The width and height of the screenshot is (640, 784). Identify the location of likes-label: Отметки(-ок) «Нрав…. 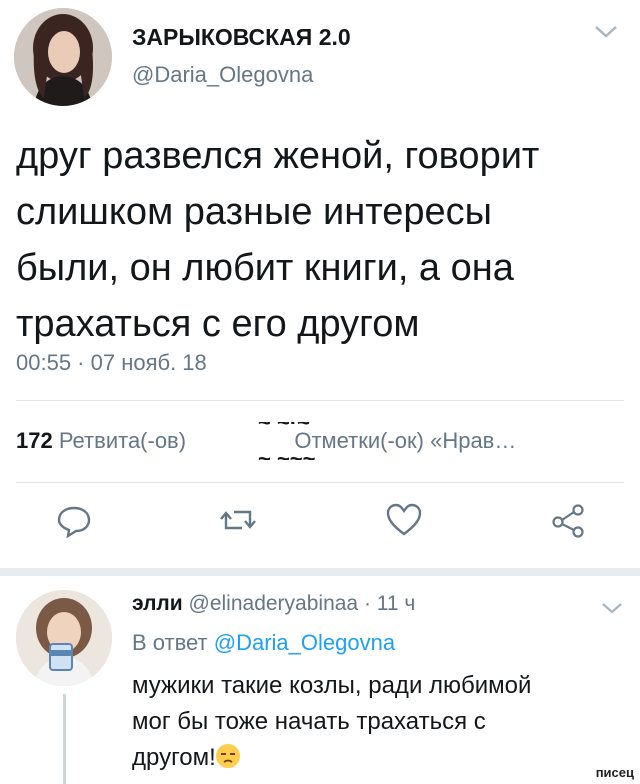
(405, 440).